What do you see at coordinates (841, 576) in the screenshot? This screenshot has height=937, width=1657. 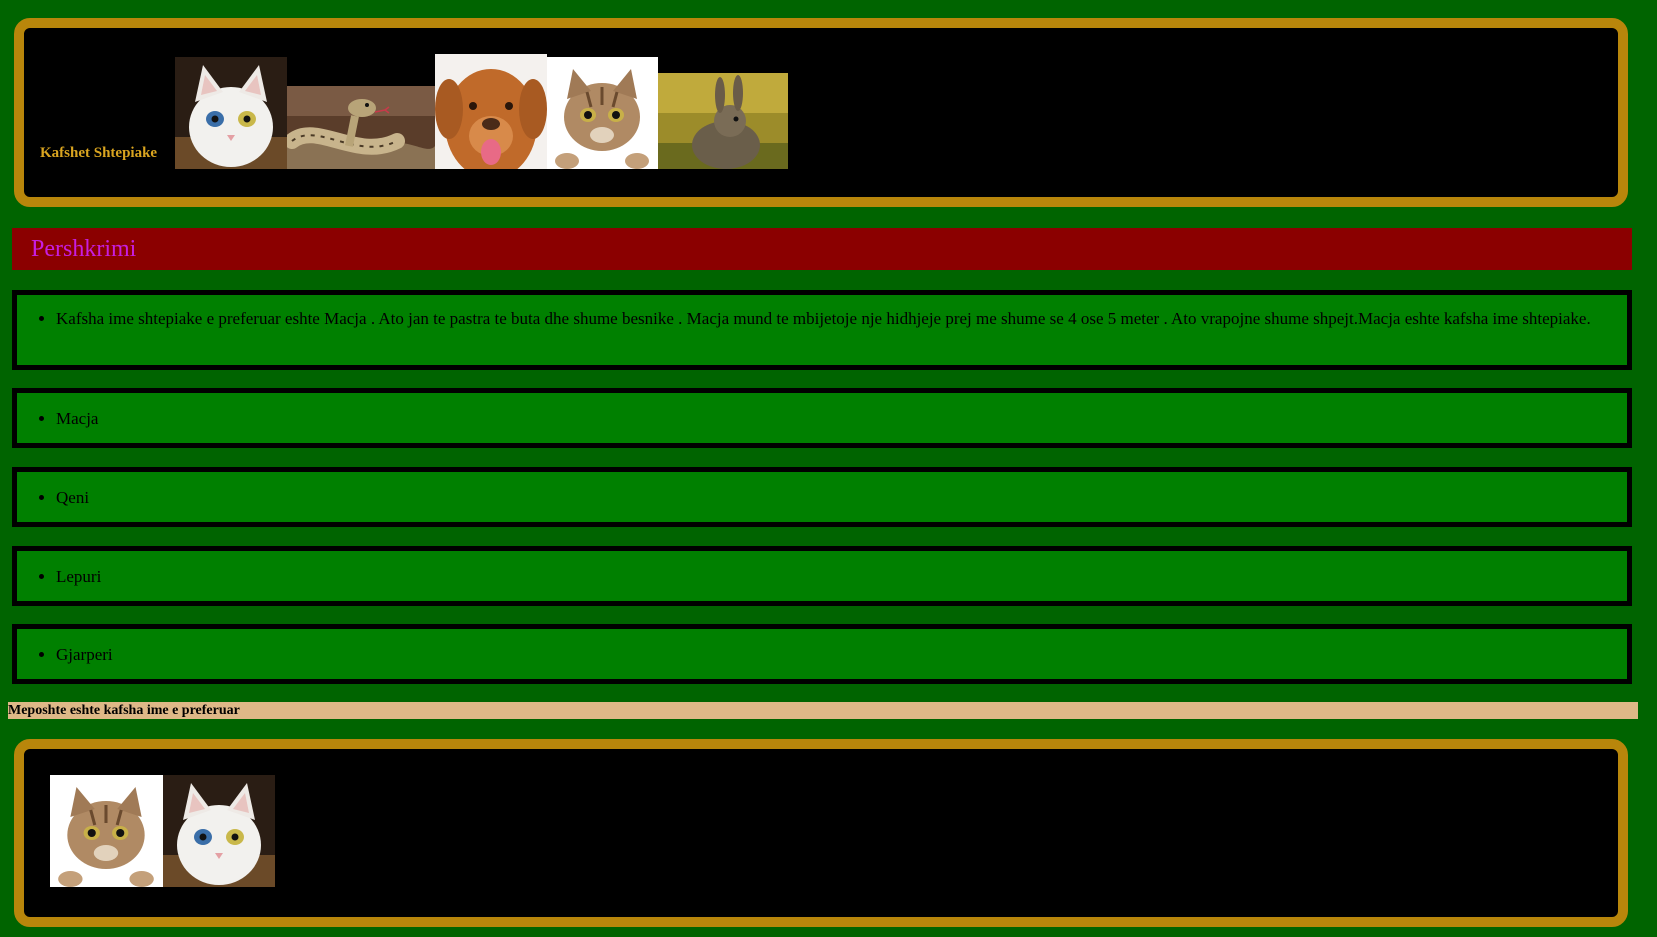 I see `list-item-label: Lepuri` at bounding box center [841, 576].